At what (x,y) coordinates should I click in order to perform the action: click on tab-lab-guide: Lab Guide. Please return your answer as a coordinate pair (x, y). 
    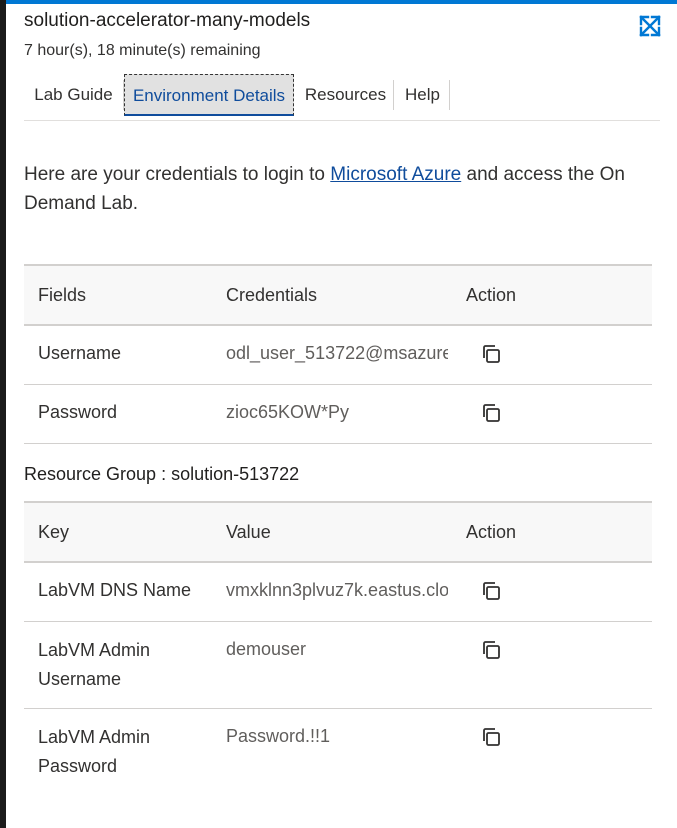
    Looking at the image, I should click on (74, 95).